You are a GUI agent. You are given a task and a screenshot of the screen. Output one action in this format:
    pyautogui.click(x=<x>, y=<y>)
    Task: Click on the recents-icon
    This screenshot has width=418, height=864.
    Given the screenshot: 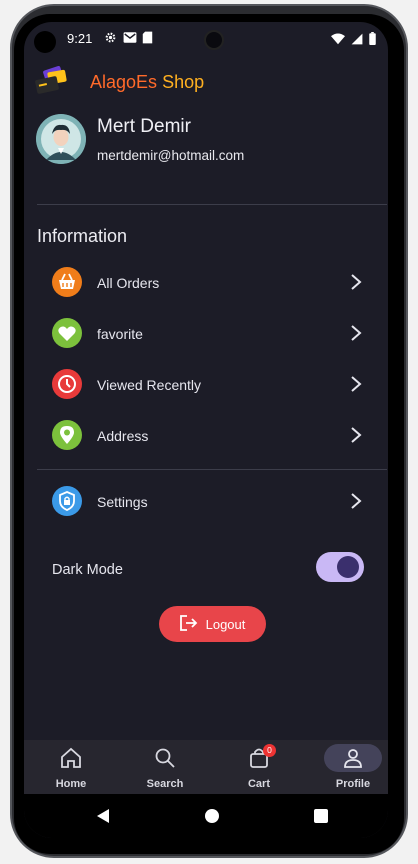 What is the action you would take?
    pyautogui.click(x=321, y=816)
    